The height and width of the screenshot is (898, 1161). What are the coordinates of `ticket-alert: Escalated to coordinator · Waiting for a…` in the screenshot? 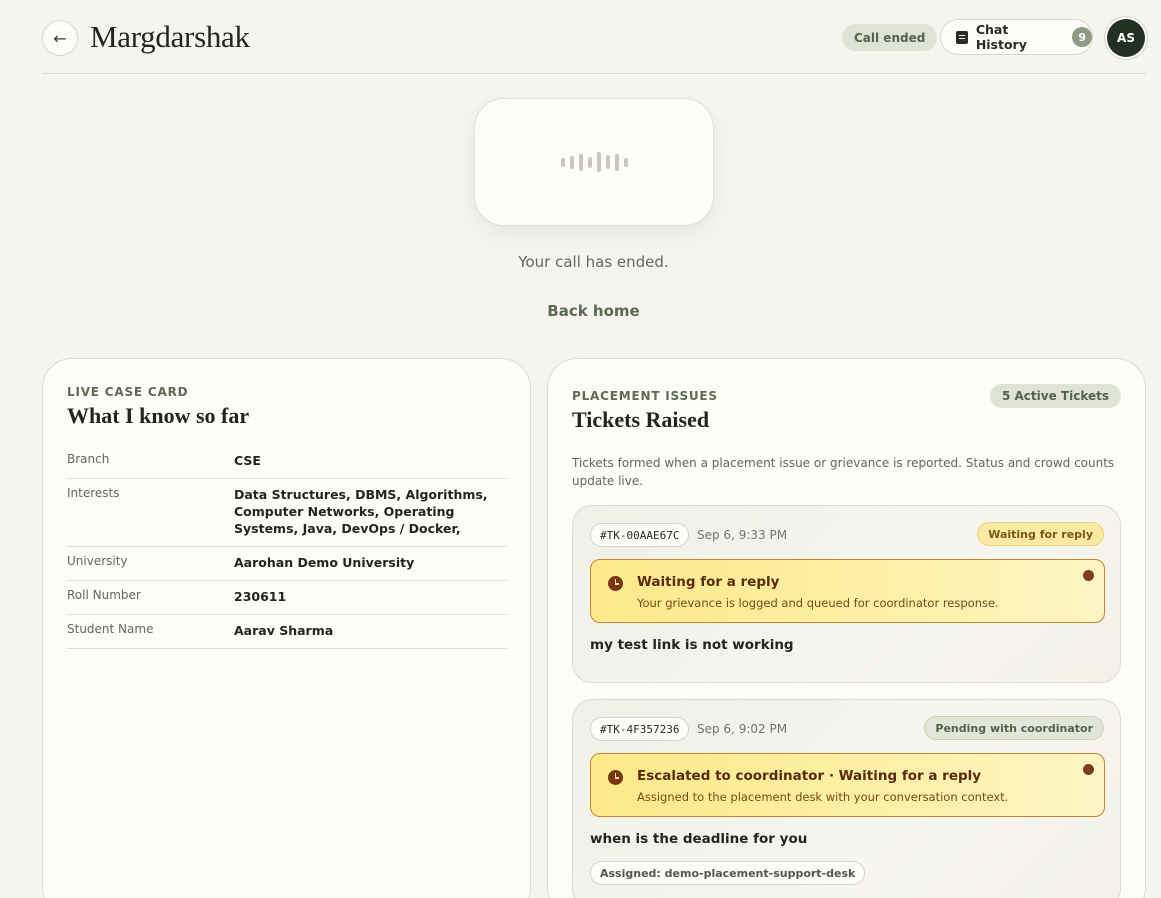 It's located at (847, 785).